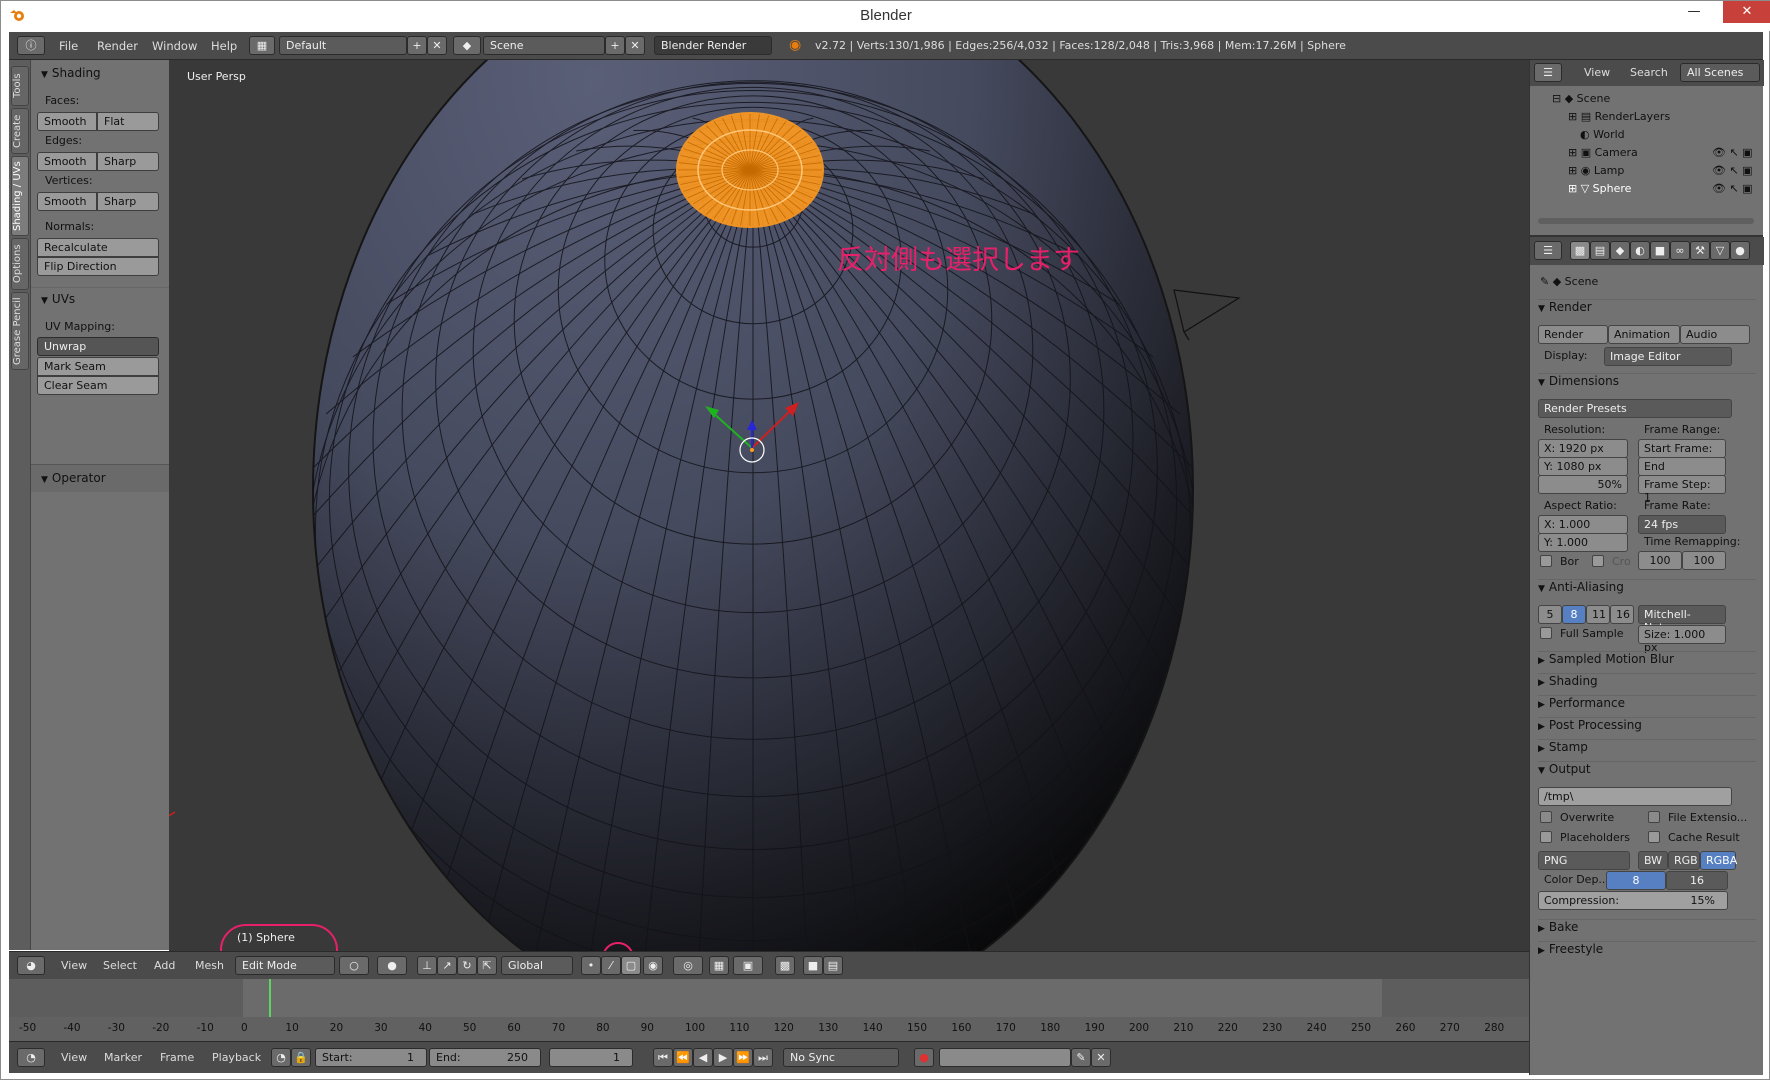 This screenshot has width=1770, height=1080. I want to click on menu-file: File, so click(68, 46).